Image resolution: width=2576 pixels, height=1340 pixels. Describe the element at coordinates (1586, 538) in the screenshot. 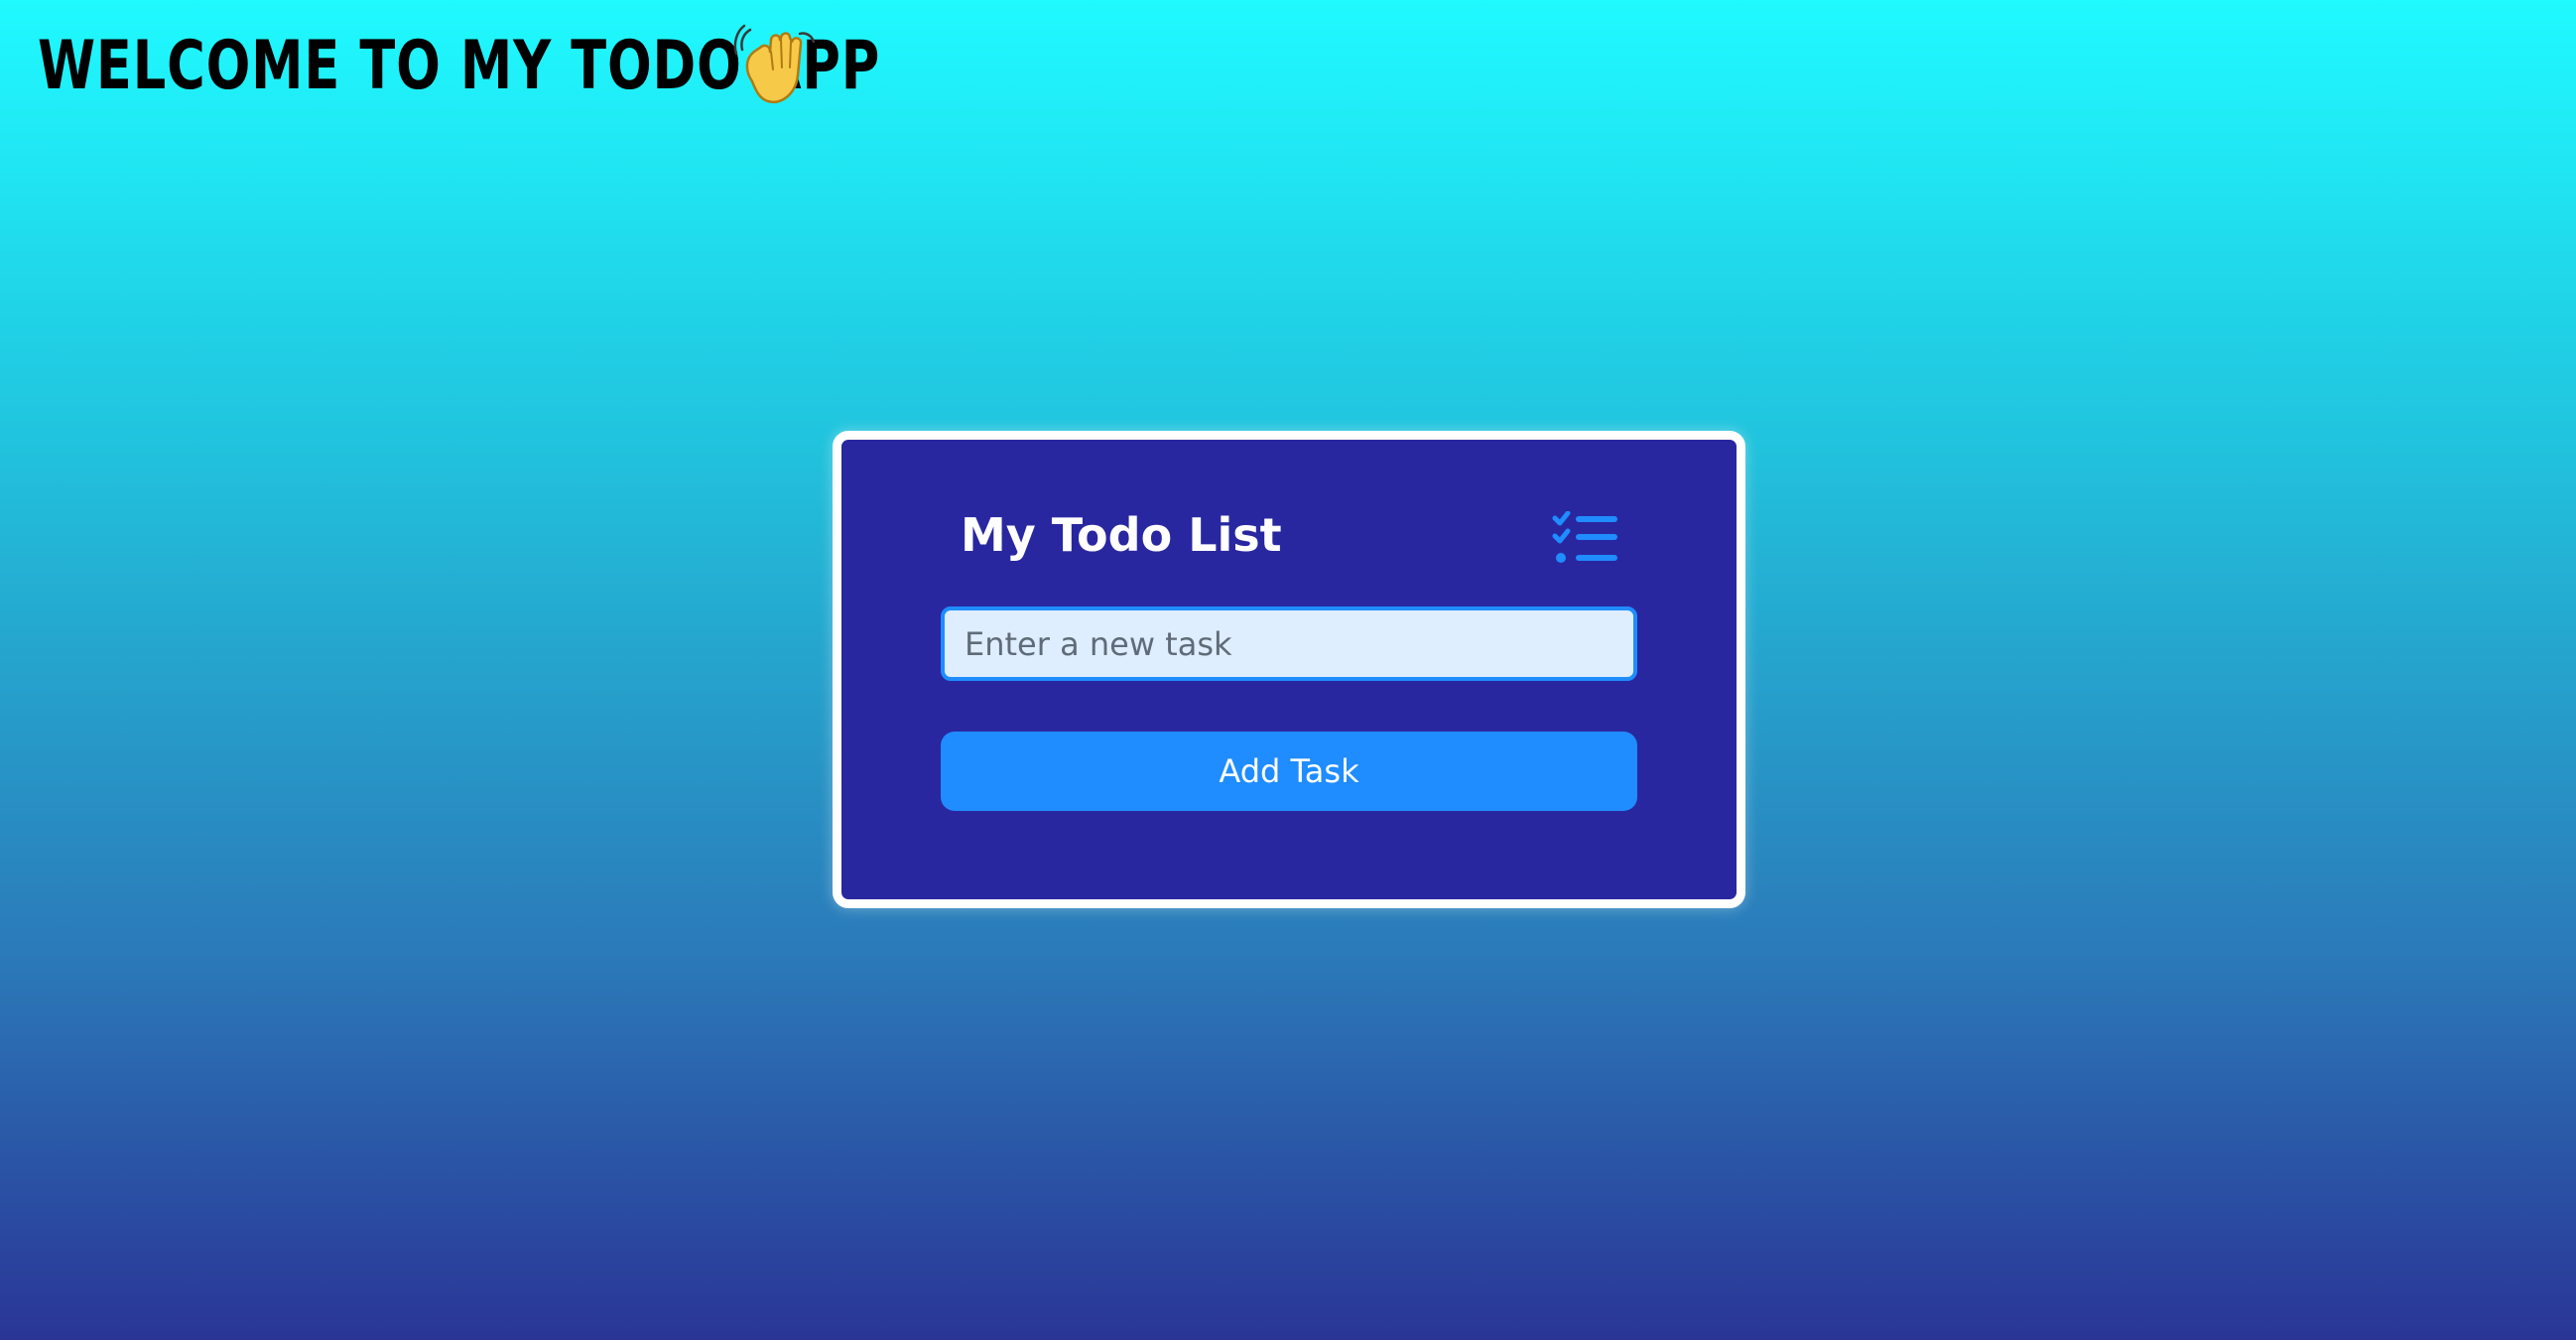

I see `checklist-icon` at that location.